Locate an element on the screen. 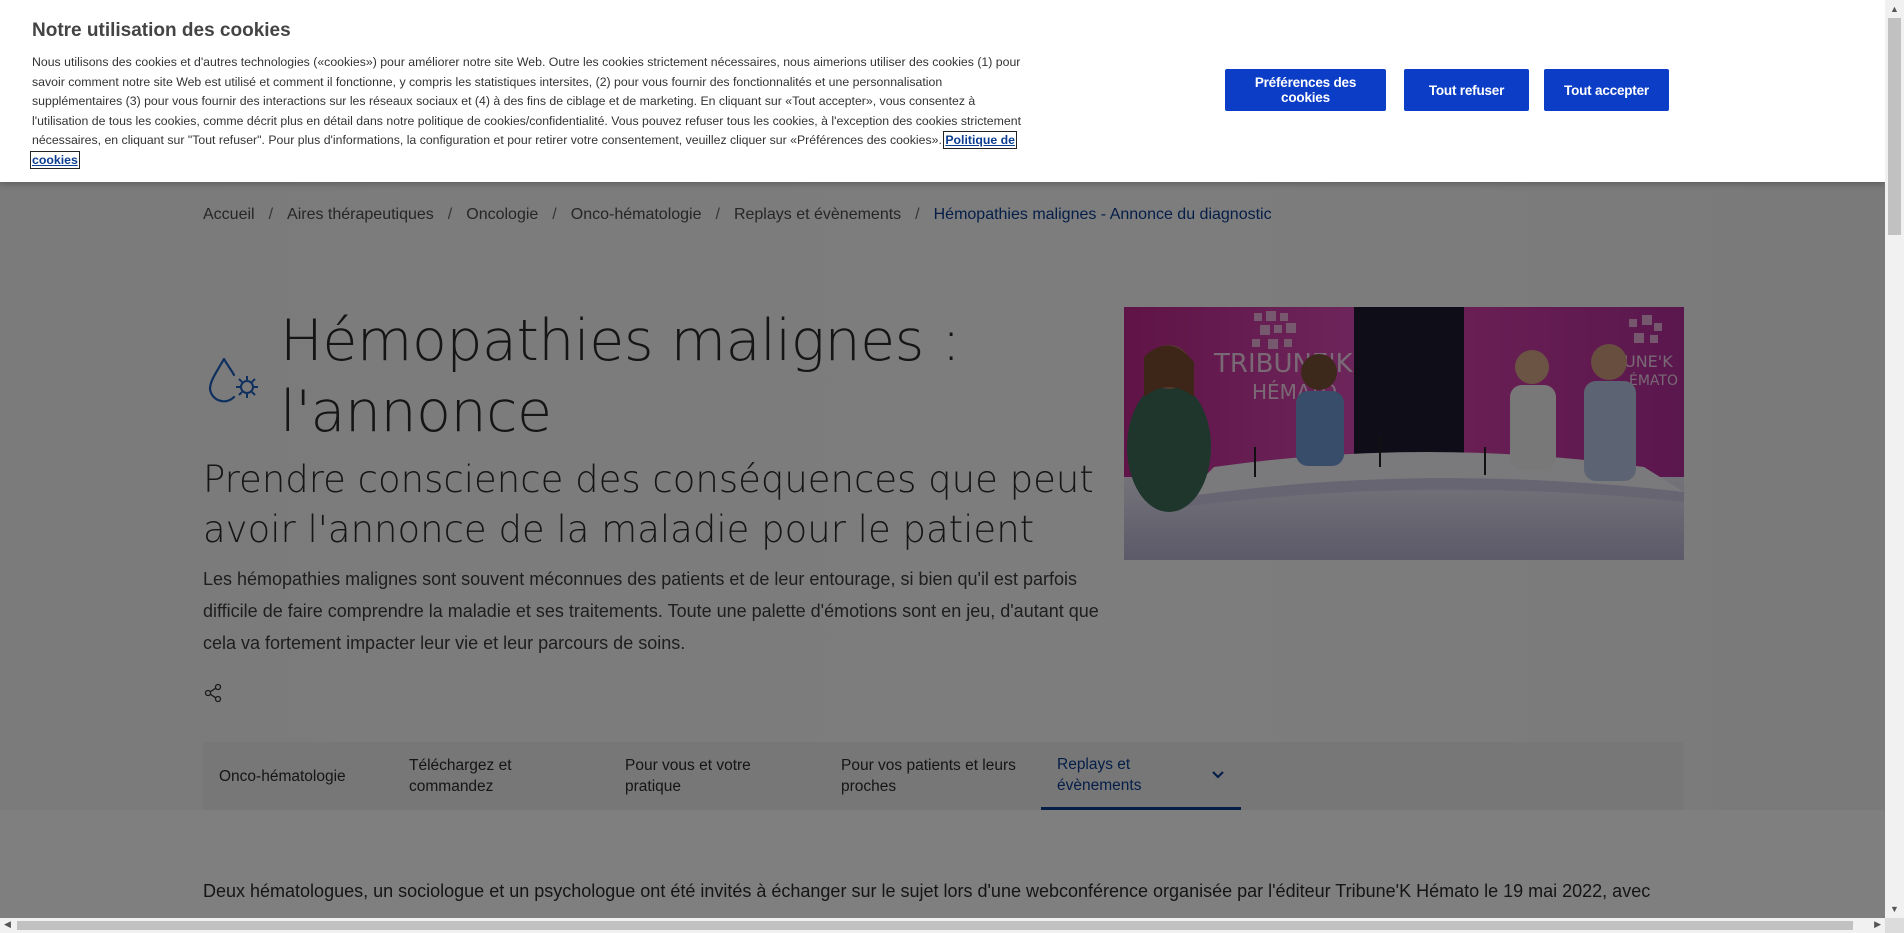 This screenshot has height=933, width=1904. cookie-banner-title: Notre utilisation des cookies is located at coordinates (161, 30).